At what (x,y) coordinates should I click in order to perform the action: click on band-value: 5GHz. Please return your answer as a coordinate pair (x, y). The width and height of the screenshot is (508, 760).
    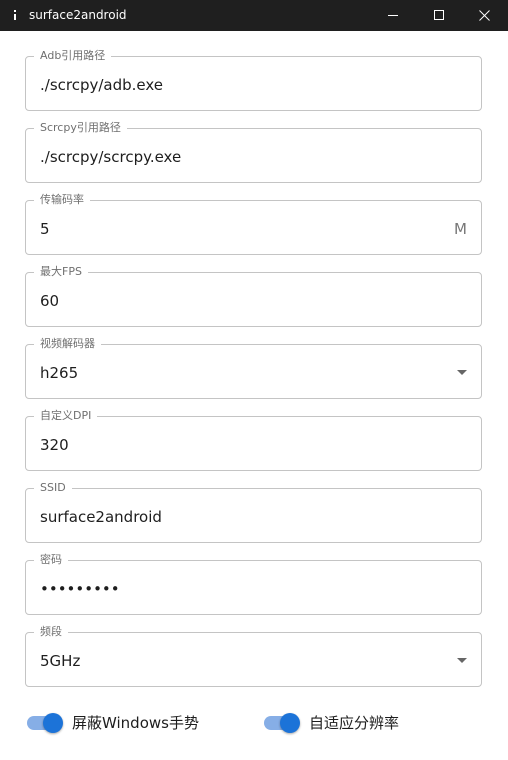
    Looking at the image, I should click on (60, 661).